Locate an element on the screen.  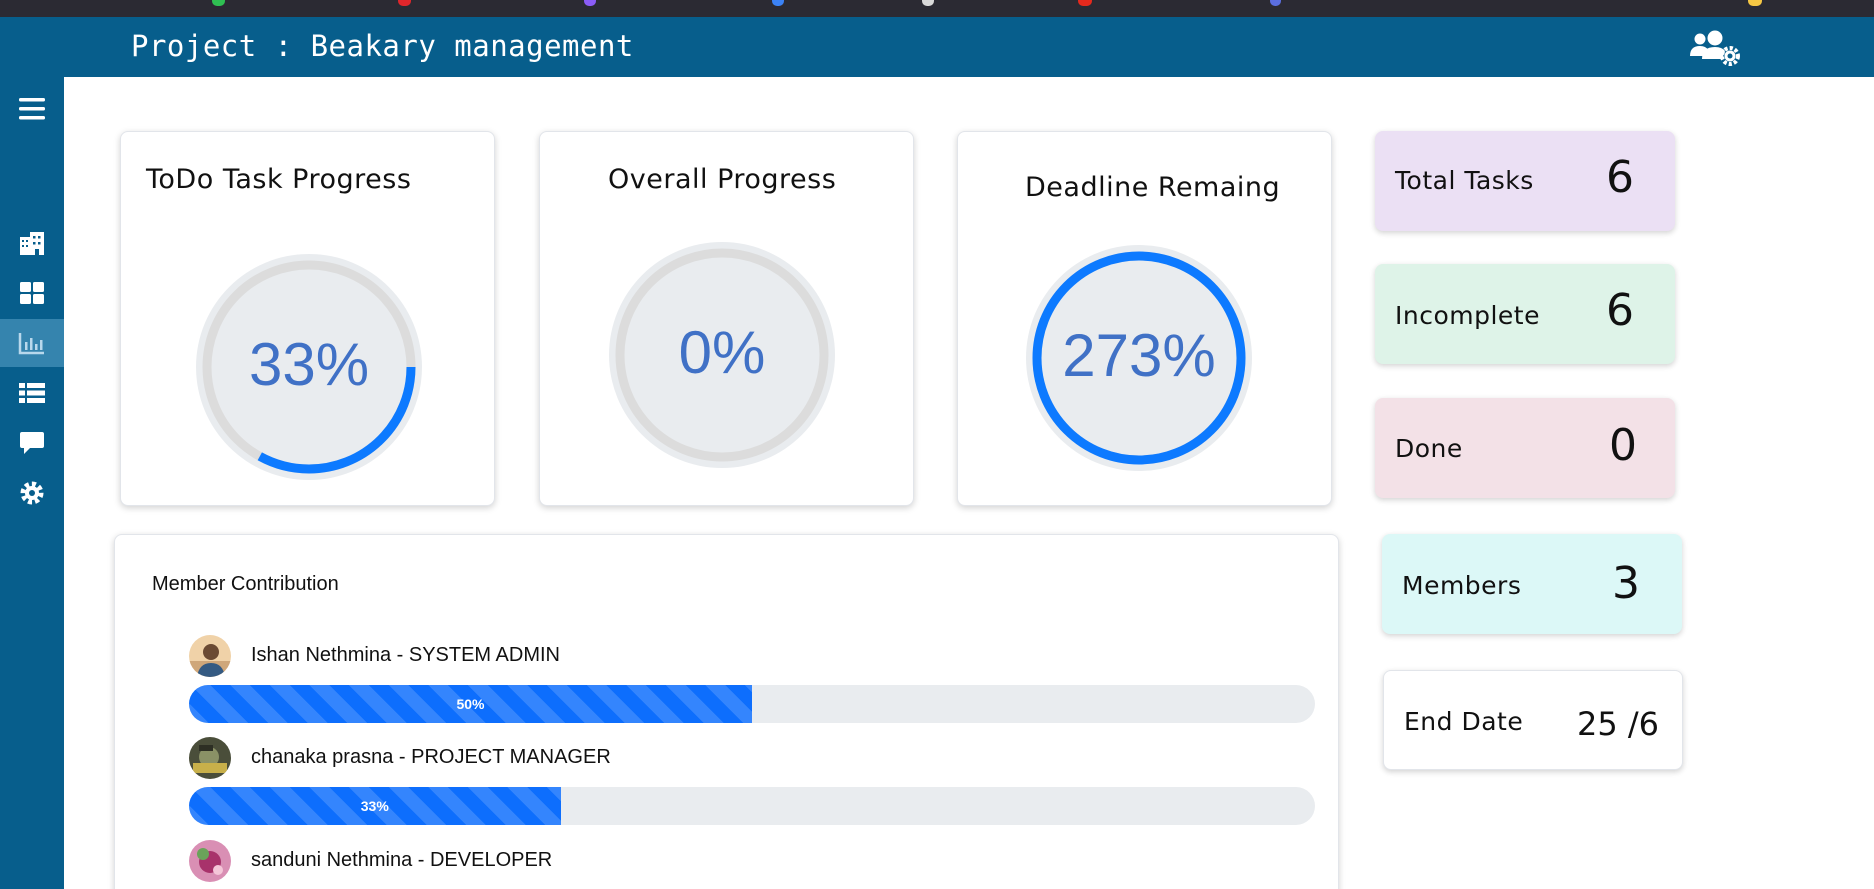
chart-bar-icon is located at coordinates (32, 343).